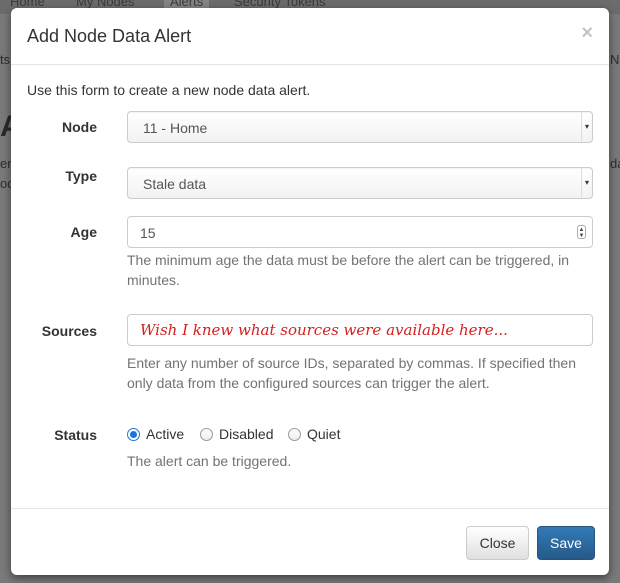 This screenshot has width=620, height=583. I want to click on type-select-value: Stale data, so click(175, 184).